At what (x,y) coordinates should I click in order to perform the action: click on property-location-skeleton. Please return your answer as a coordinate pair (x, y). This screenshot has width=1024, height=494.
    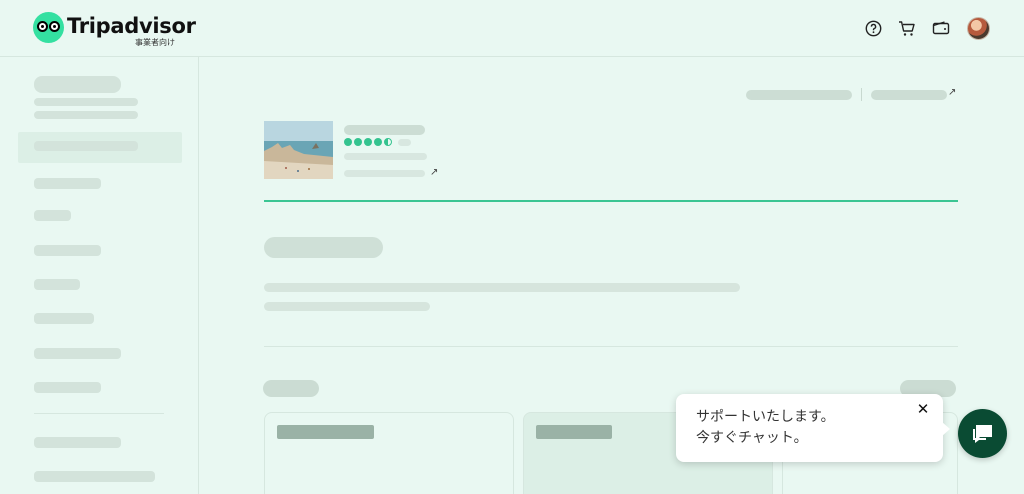
    Looking at the image, I should click on (385, 156).